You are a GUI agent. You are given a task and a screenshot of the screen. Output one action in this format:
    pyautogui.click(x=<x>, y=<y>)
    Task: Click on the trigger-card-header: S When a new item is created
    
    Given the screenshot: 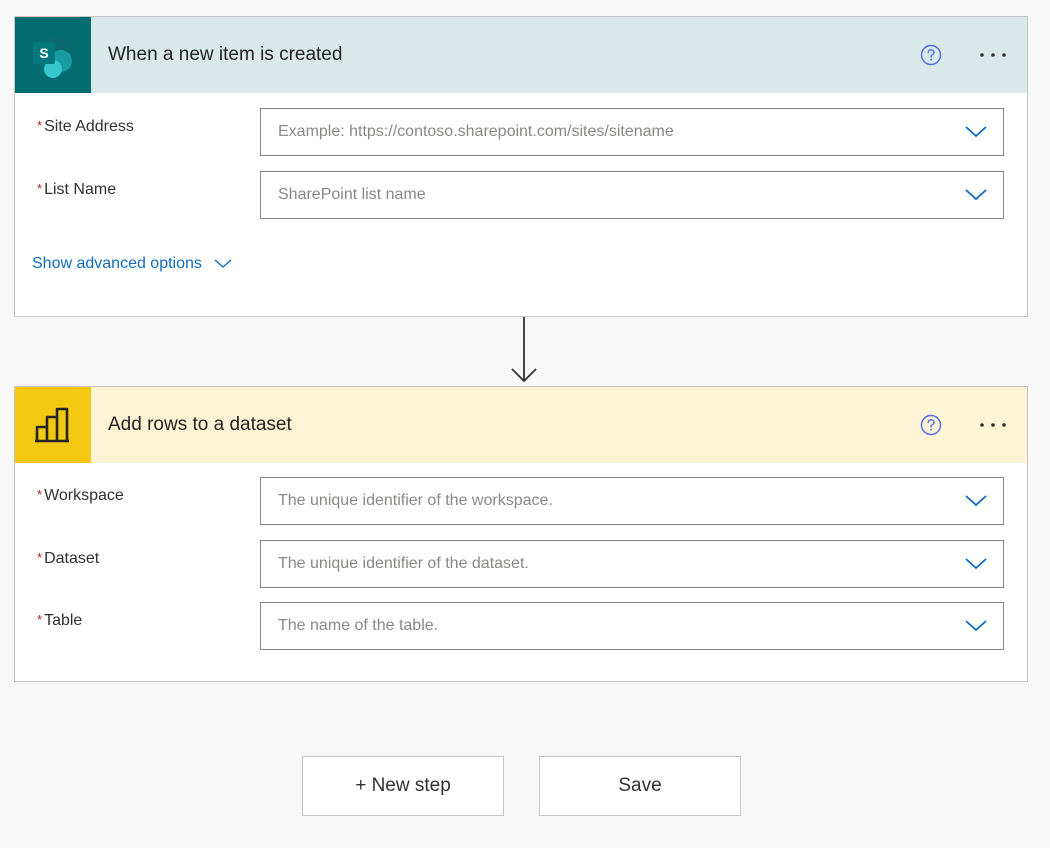 What is the action you would take?
    pyautogui.click(x=521, y=55)
    